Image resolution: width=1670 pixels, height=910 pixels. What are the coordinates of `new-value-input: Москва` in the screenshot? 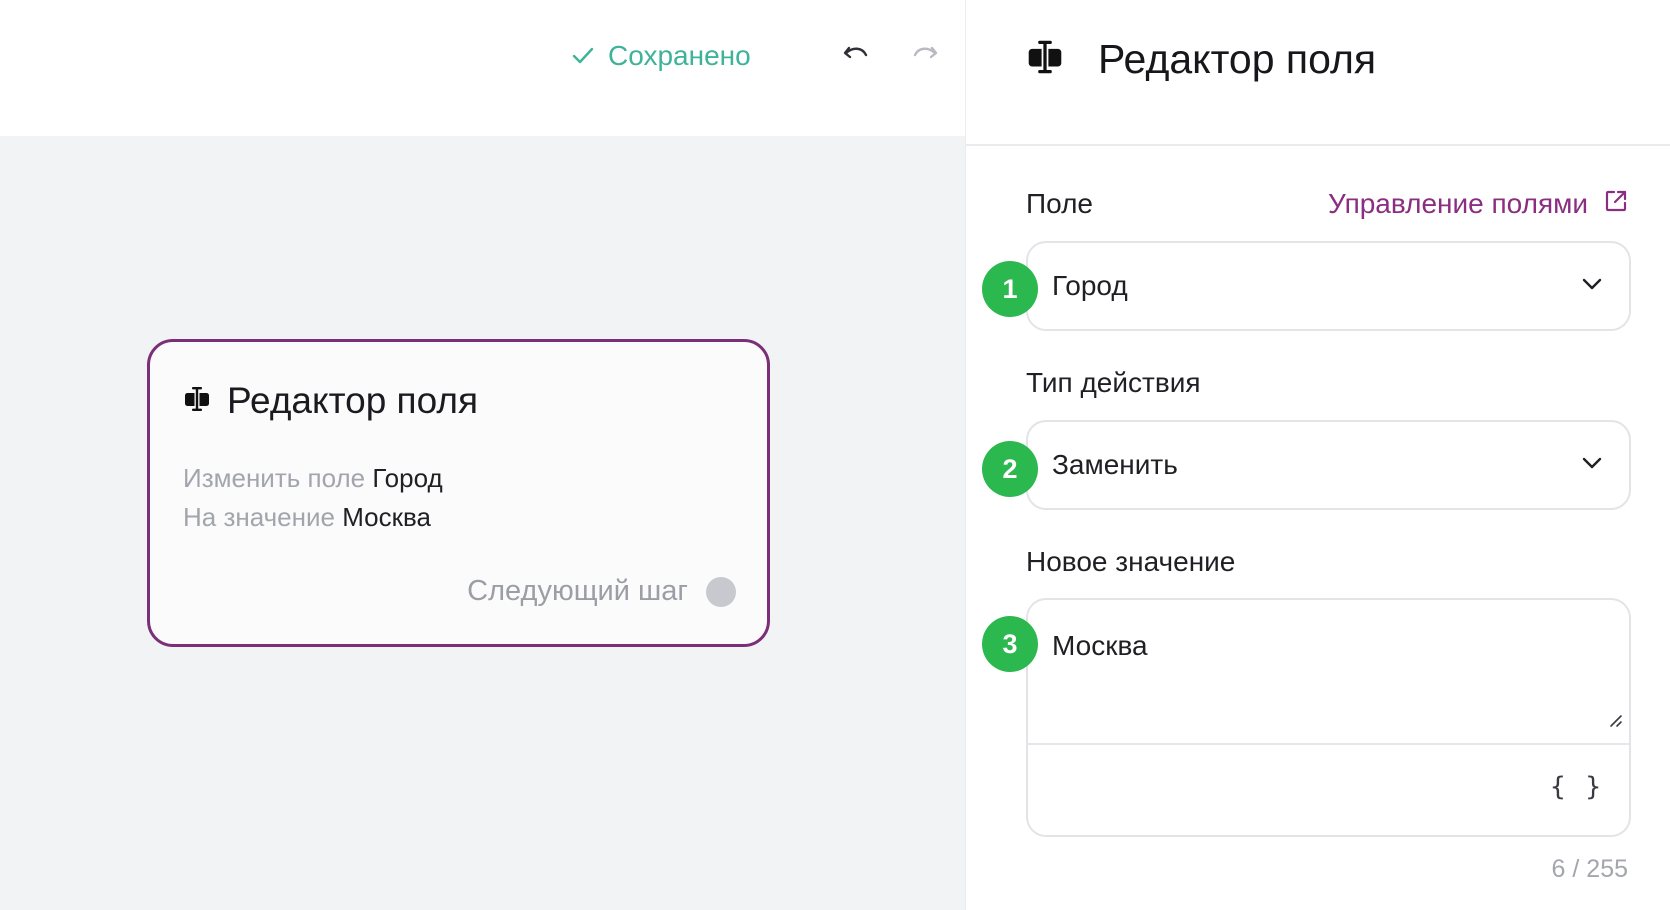 It's located at (1322, 680).